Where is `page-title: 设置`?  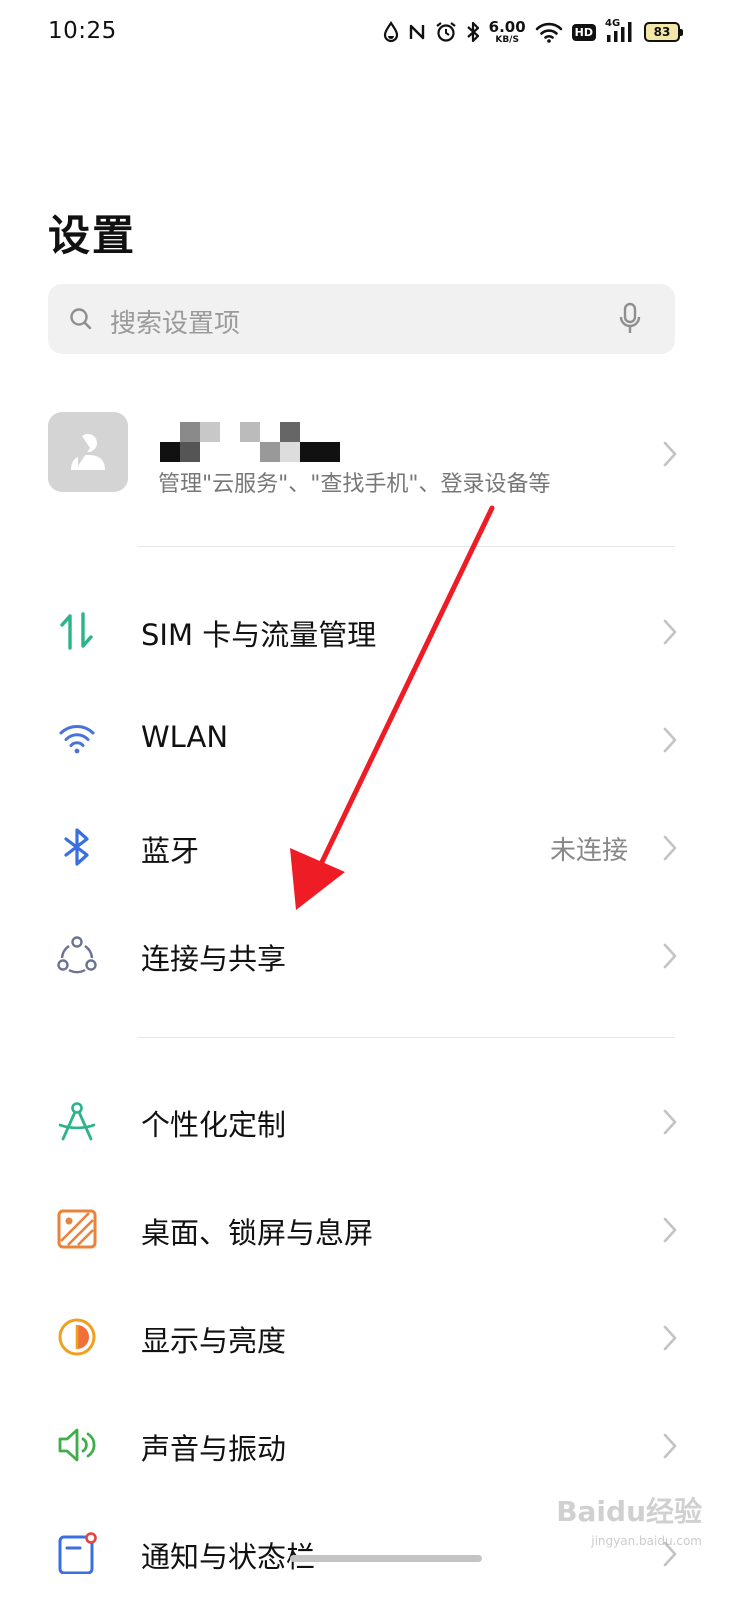 page-title: 设置 is located at coordinates (92, 235).